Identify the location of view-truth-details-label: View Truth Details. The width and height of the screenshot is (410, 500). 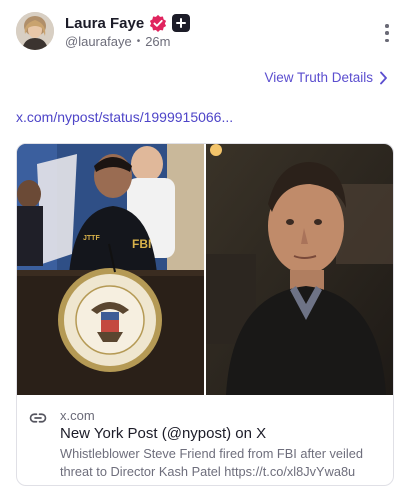
(318, 77).